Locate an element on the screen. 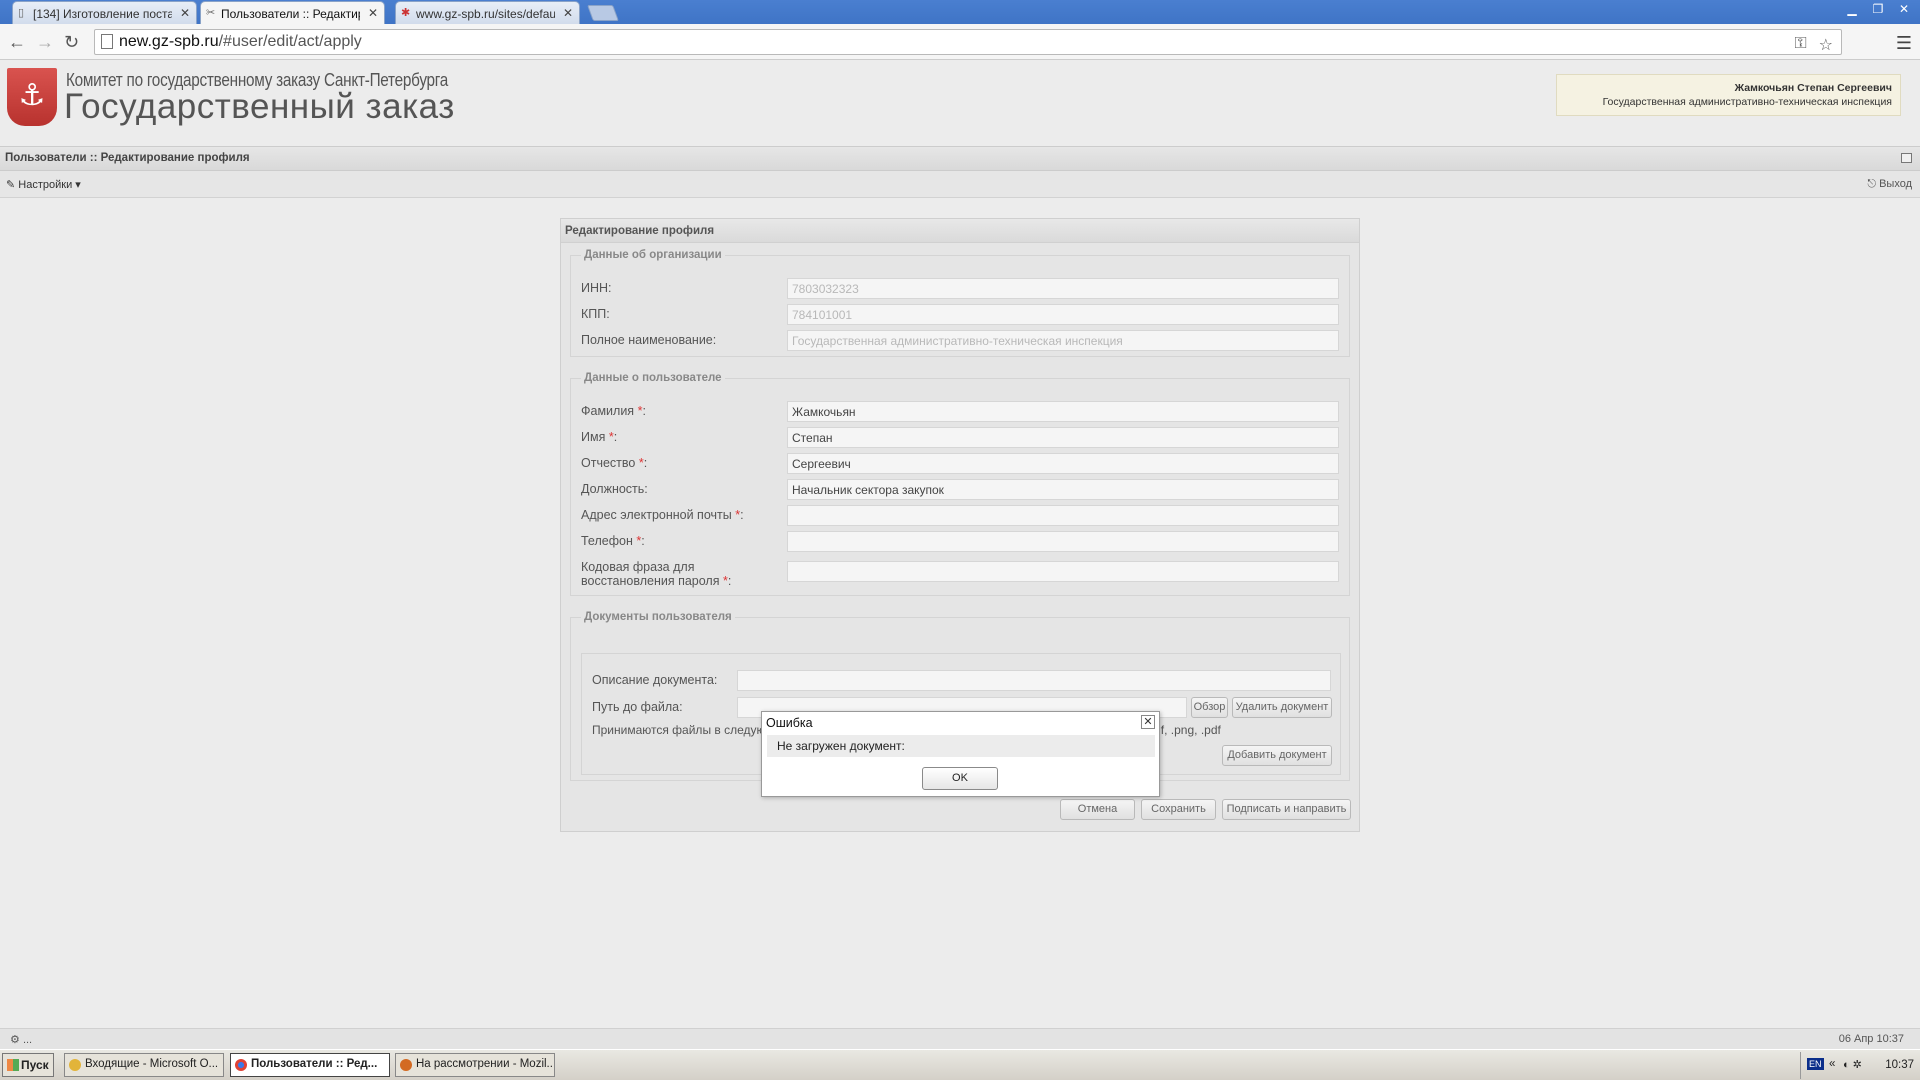 The image size is (1920, 1080). save-button: Сохранить is located at coordinates (1178, 809).